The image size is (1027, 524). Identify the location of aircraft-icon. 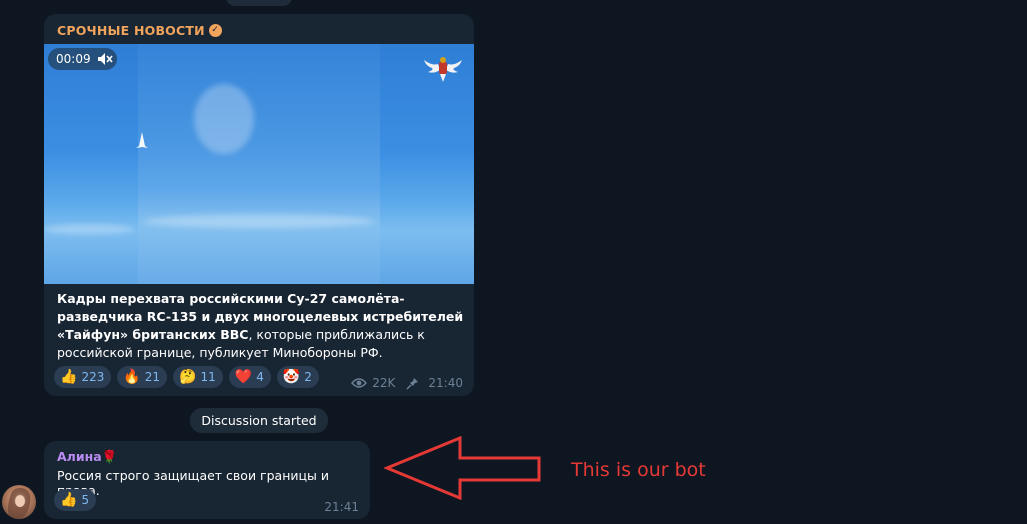
(142, 140).